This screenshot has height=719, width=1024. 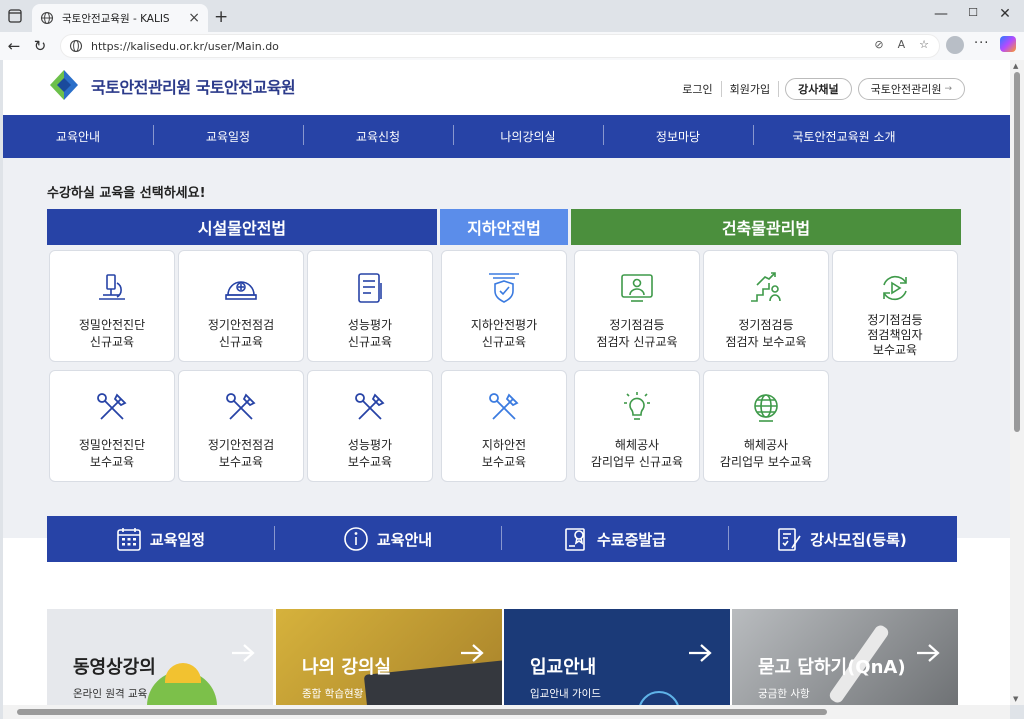 I want to click on nav-item-schedule: 교육일정, so click(x=228, y=135).